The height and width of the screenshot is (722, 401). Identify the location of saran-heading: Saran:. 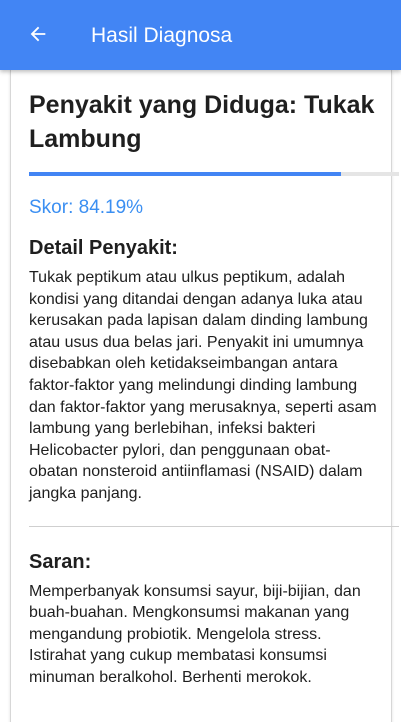
(60, 561).